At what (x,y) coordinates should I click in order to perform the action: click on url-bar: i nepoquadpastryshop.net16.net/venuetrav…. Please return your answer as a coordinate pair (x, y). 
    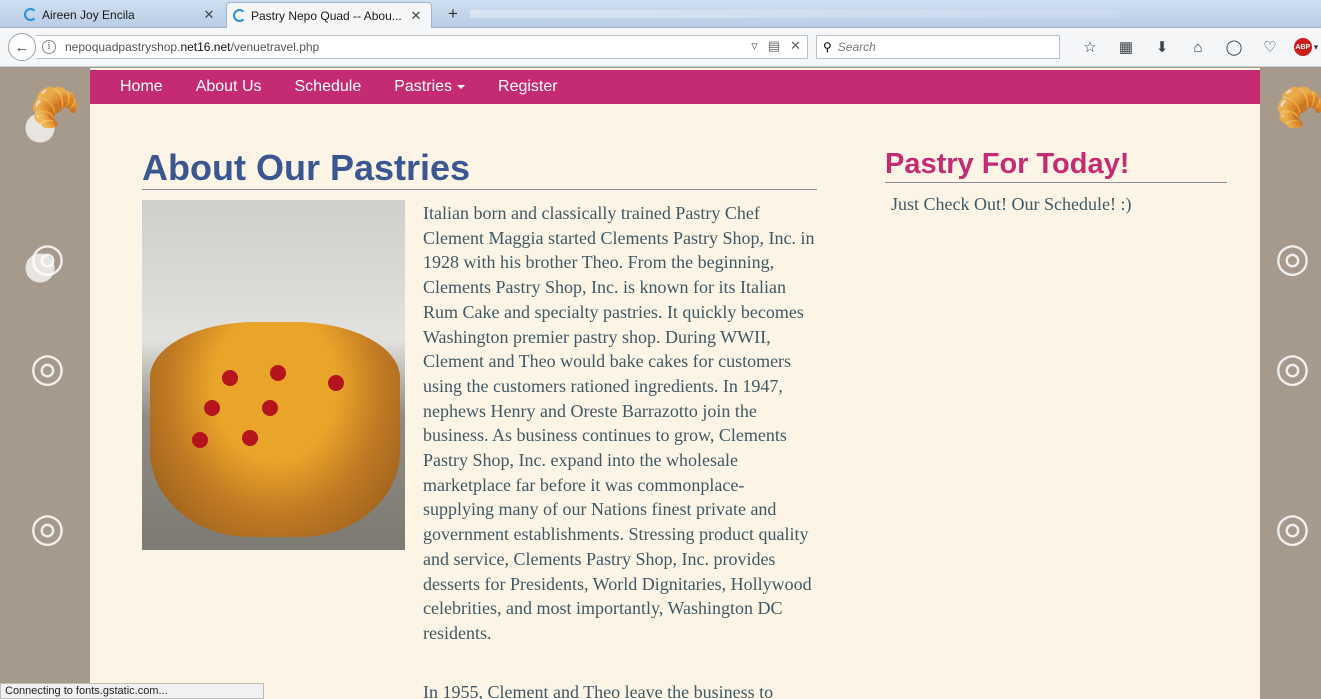
    Looking at the image, I should click on (422, 47).